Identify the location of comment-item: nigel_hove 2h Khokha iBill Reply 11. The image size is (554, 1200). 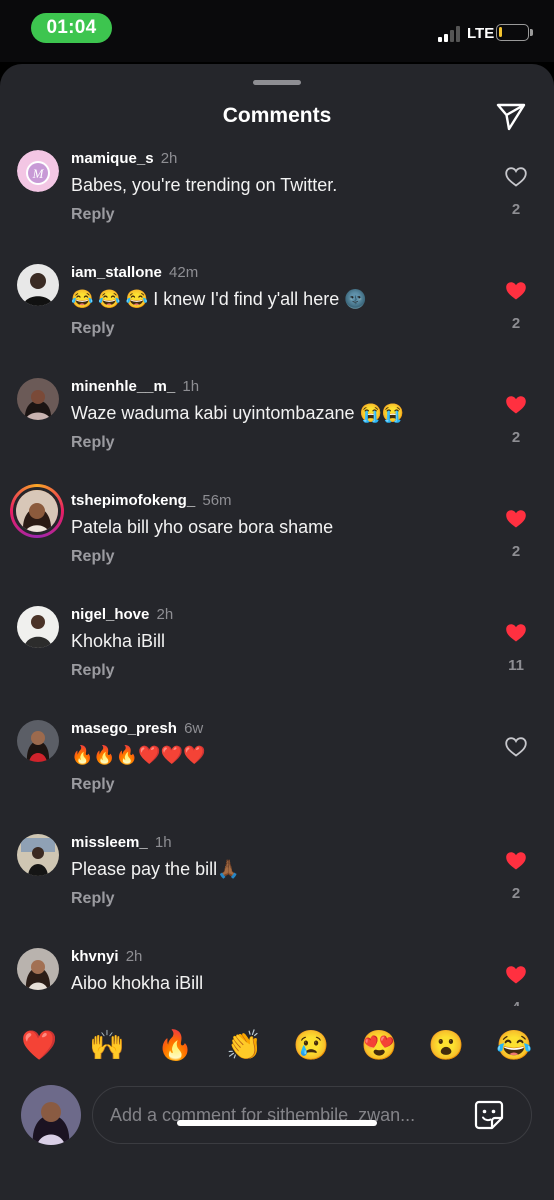
(277, 657).